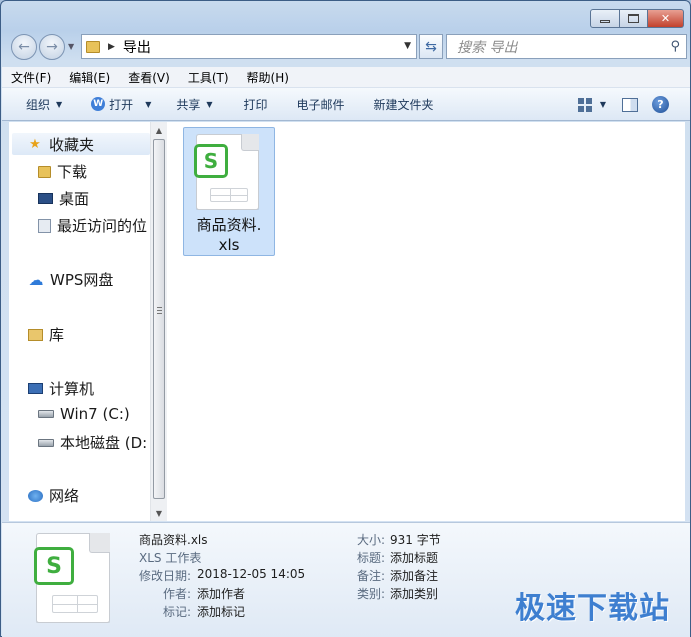 This screenshot has width=691, height=637. I want to click on nav-label: 计算机, so click(72, 389).